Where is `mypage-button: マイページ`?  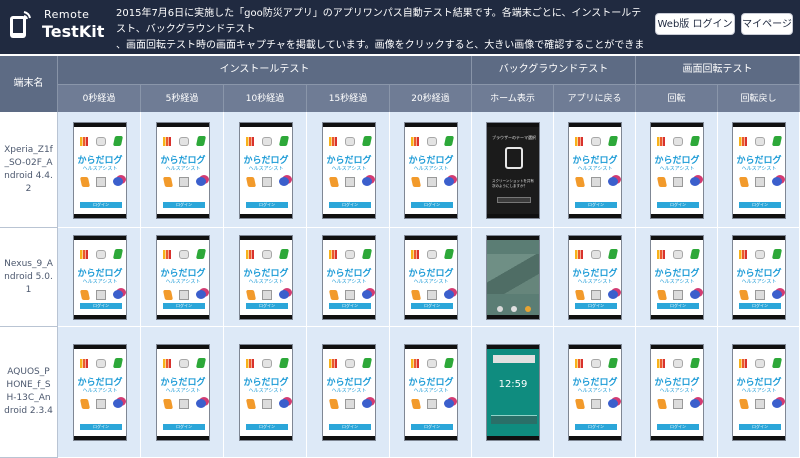 mypage-button: マイページ is located at coordinates (767, 24).